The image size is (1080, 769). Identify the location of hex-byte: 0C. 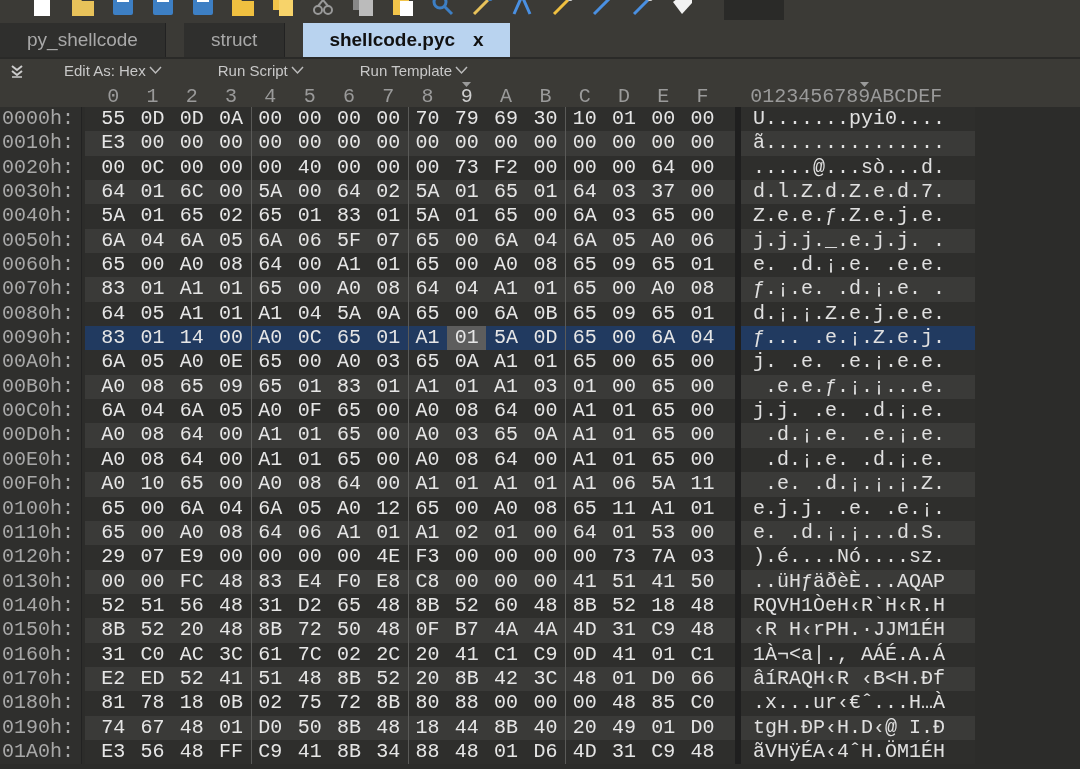
(152, 168).